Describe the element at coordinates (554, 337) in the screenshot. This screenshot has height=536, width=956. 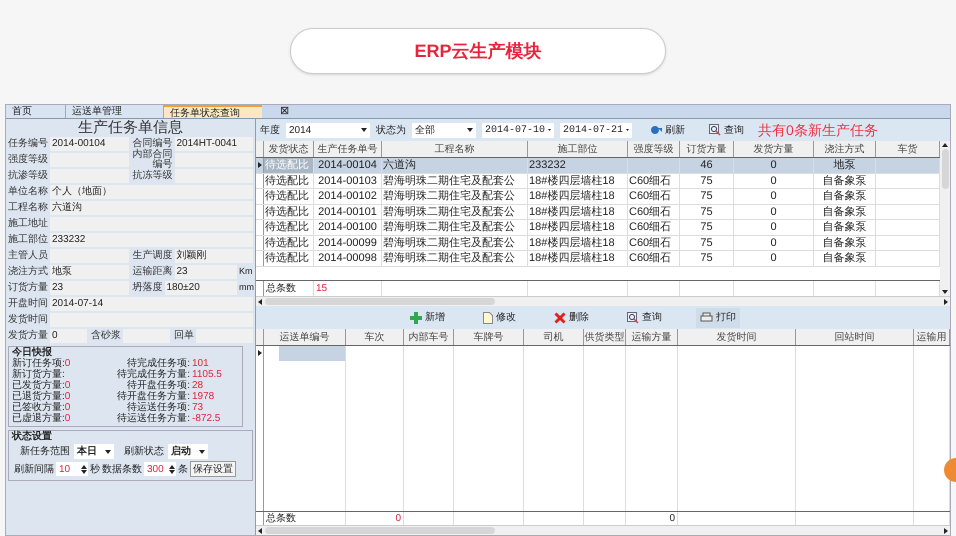
I see `column-header: 司机` at that location.